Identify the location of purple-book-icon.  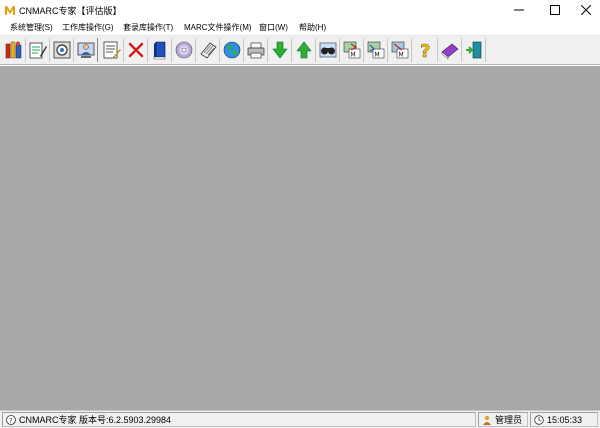
(449, 51).